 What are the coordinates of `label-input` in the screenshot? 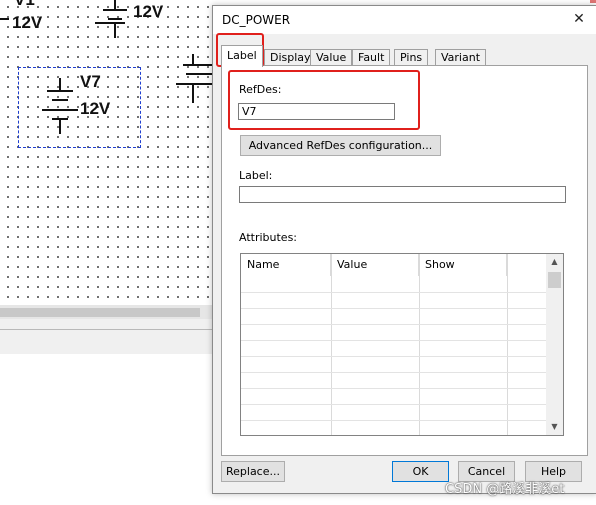 It's located at (402, 194).